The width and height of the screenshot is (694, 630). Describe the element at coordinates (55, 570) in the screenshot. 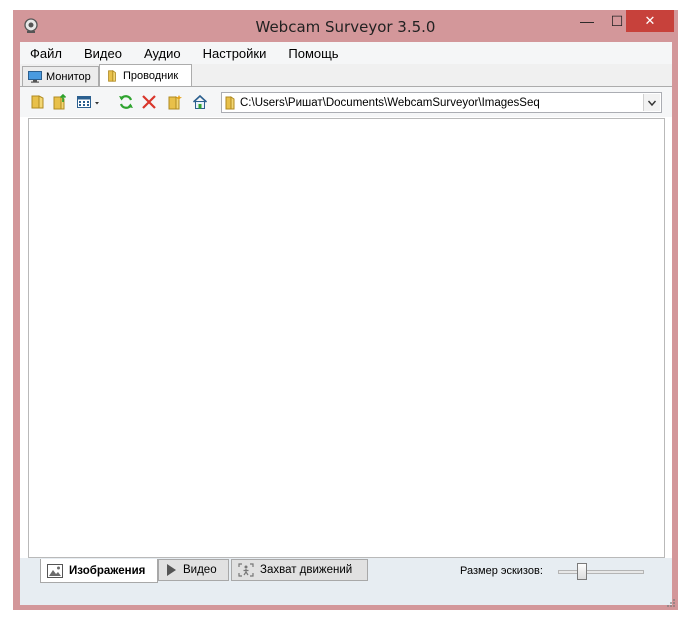

I see `image-icon` at that location.